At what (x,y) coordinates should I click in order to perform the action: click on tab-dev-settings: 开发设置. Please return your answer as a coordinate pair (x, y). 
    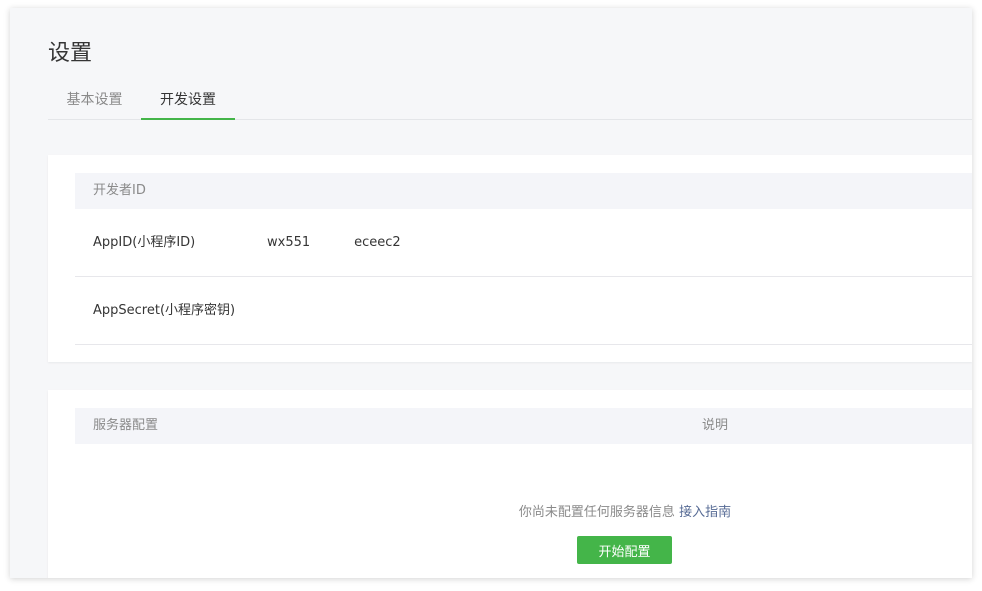
    Looking at the image, I should click on (188, 104).